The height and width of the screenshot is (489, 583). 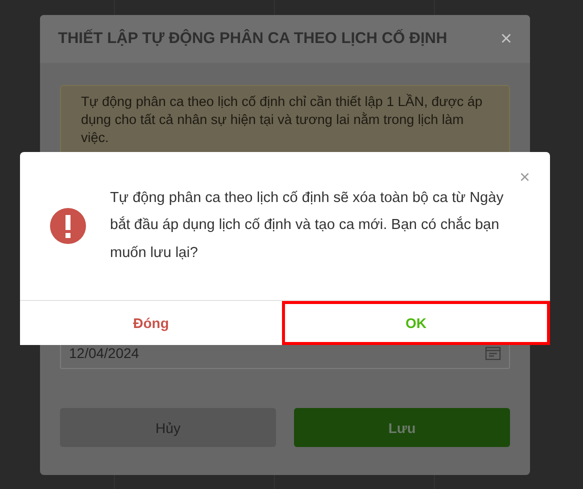 What do you see at coordinates (493, 353) in the screenshot?
I see `calendar-icon` at bounding box center [493, 353].